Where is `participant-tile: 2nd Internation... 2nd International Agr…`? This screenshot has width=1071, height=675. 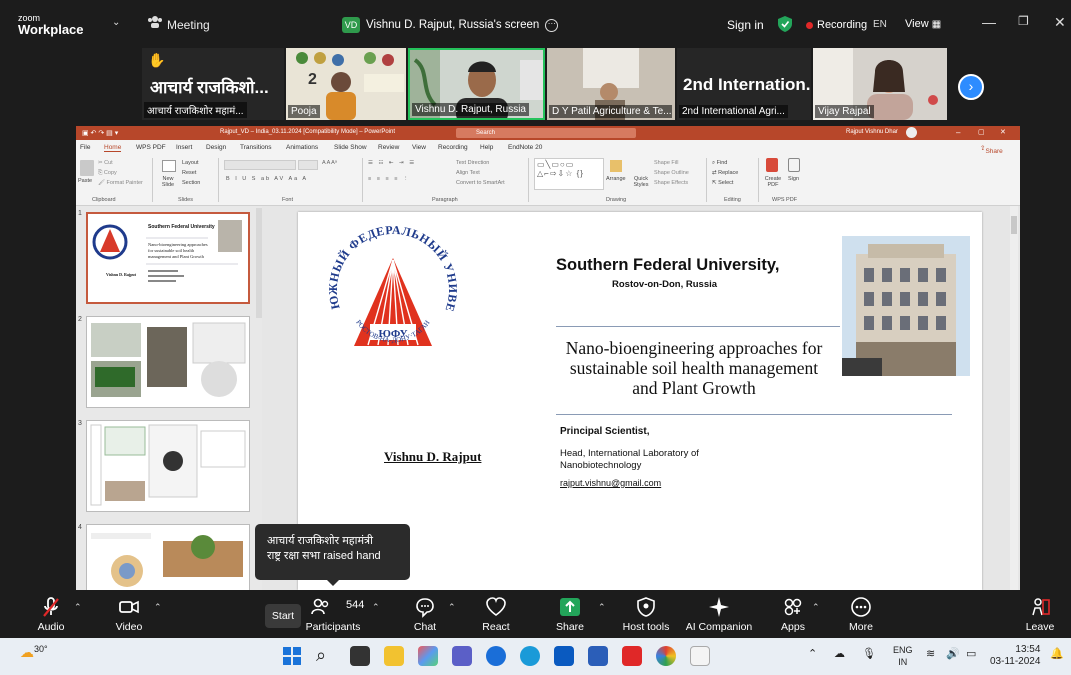
participant-tile: 2nd Internation... 2nd International Agr… is located at coordinates (744, 84).